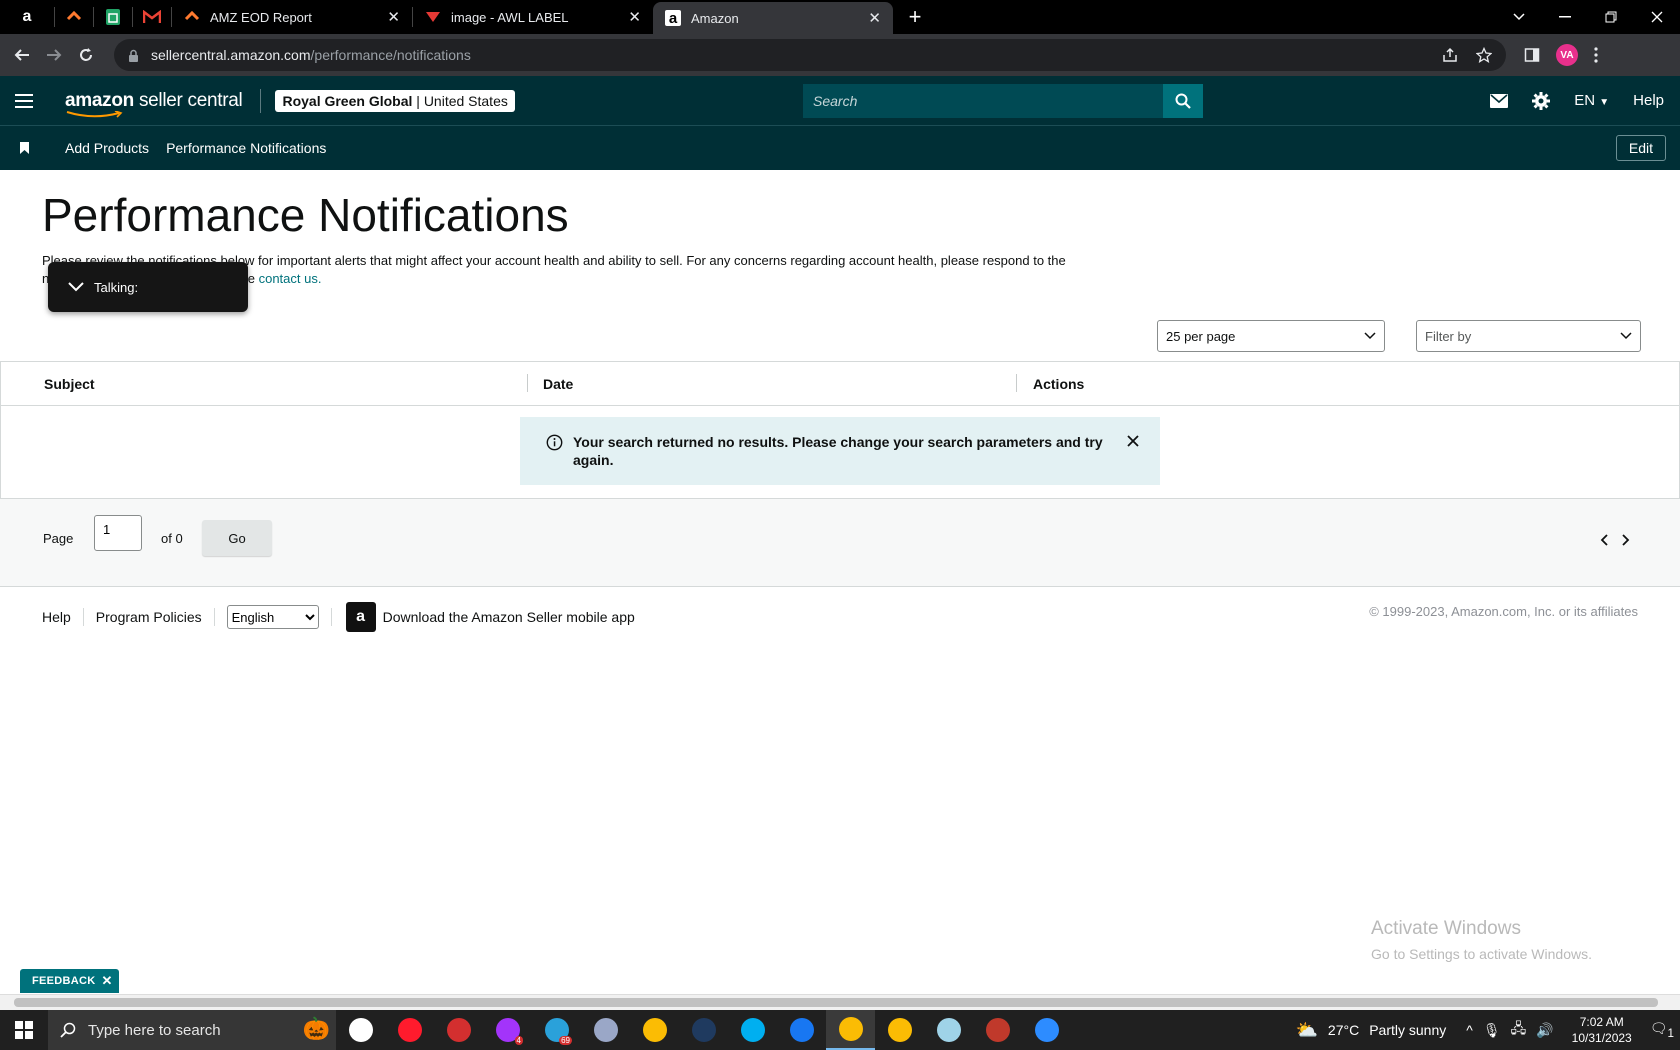  Describe the element at coordinates (556, 1030) in the screenshot. I see `taskbar-app: 69` at that location.